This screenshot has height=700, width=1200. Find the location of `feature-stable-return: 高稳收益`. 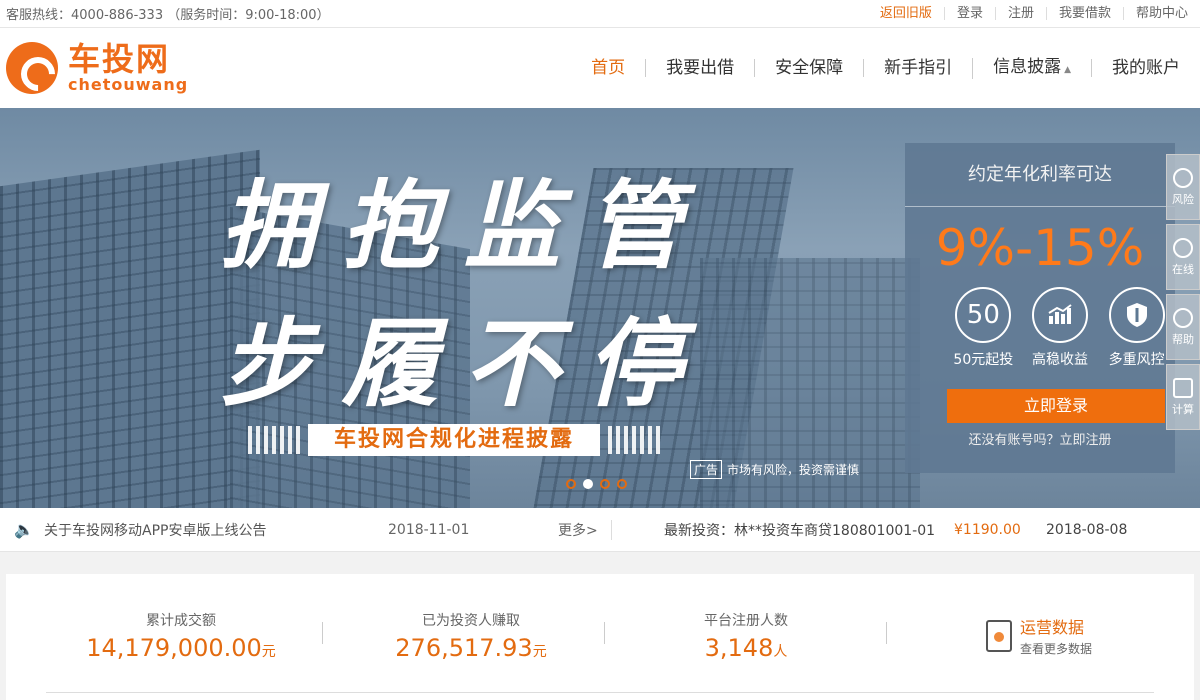

feature-stable-return: 高稳收益 is located at coordinates (1060, 328).